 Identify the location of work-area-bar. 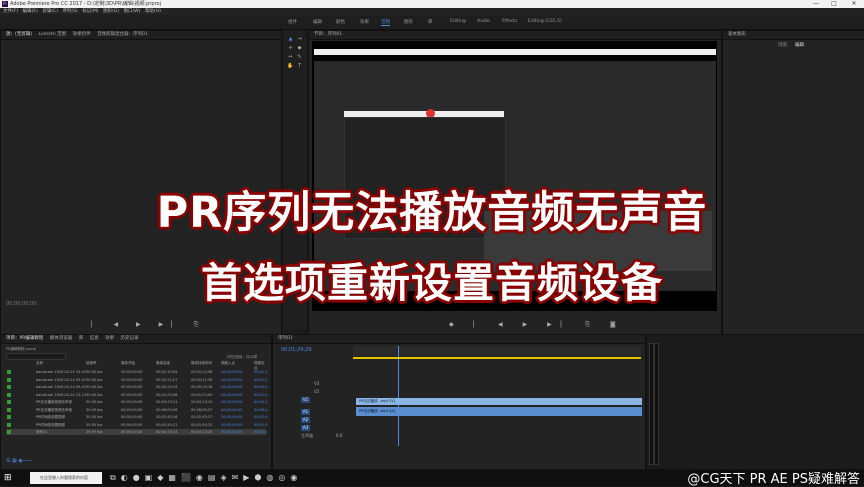
(497, 358).